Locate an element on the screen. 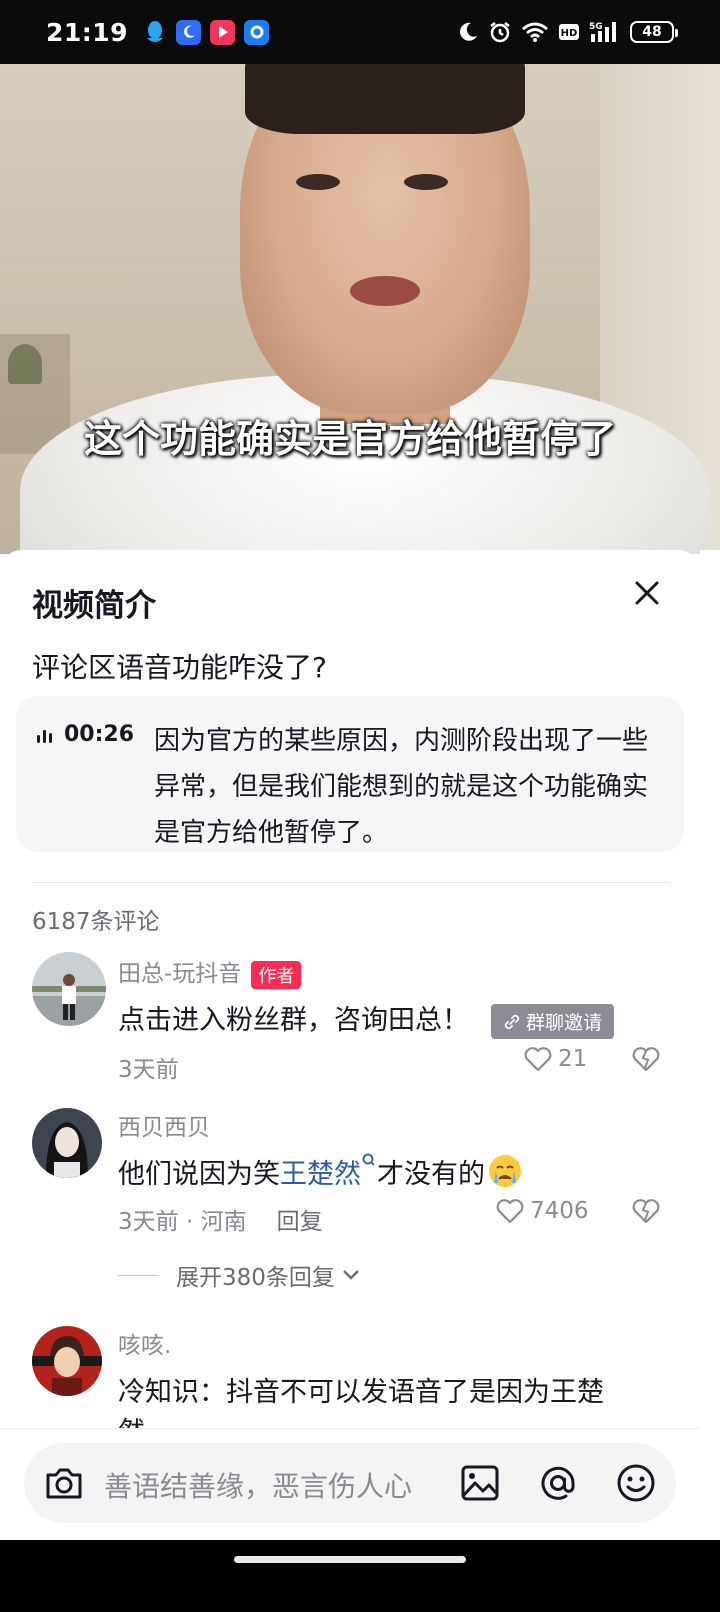 Image resolution: width=720 pixels, height=1612 pixels. hd-icon: HD is located at coordinates (569, 32).